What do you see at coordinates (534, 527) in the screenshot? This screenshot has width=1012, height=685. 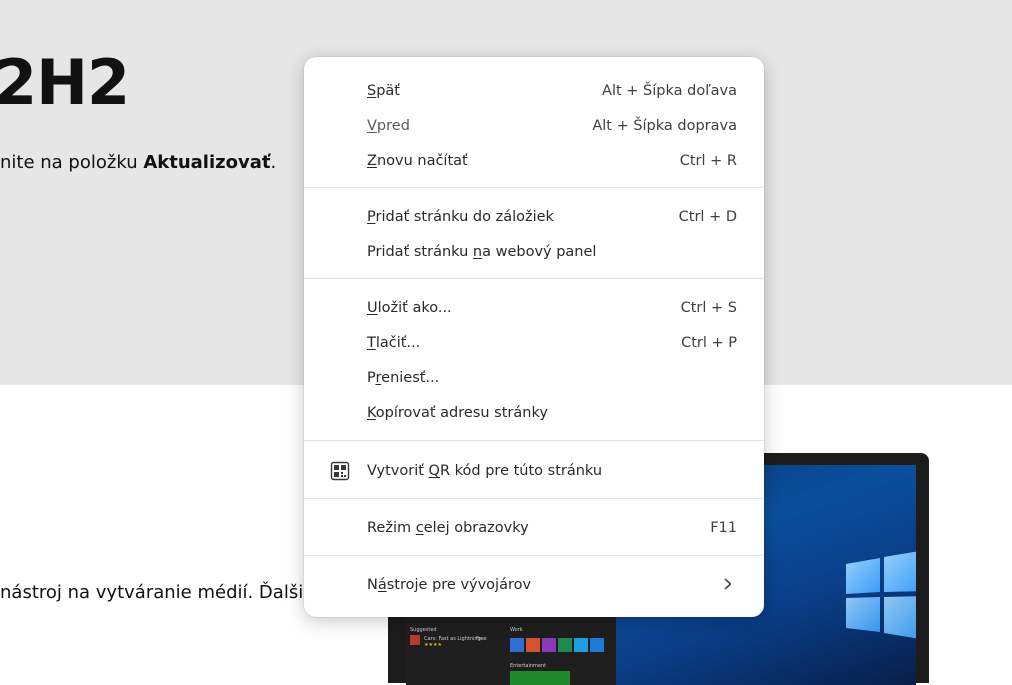 I see `menu-item-fullscreen: Režim celej obrazovky F11` at bounding box center [534, 527].